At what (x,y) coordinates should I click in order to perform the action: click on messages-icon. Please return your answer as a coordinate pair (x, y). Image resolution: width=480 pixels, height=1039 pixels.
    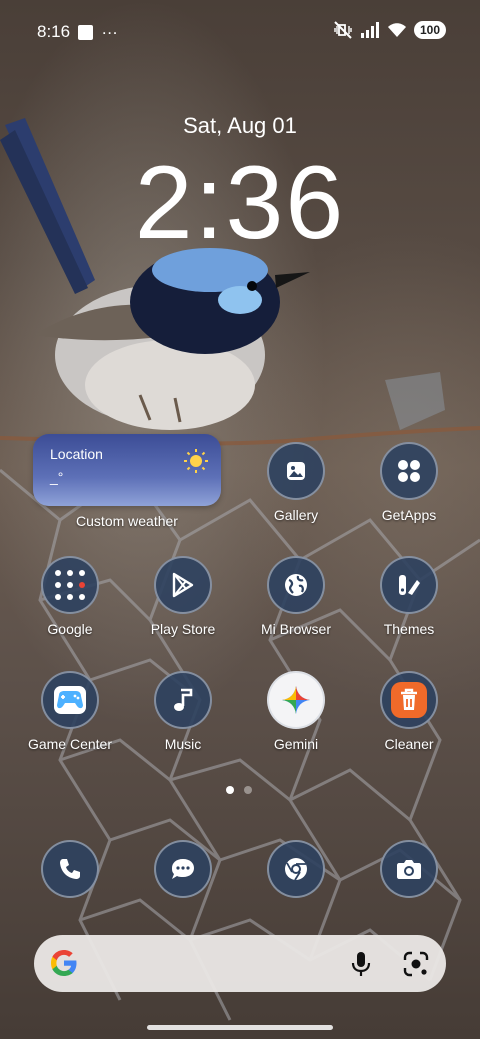
    Looking at the image, I should click on (183, 869).